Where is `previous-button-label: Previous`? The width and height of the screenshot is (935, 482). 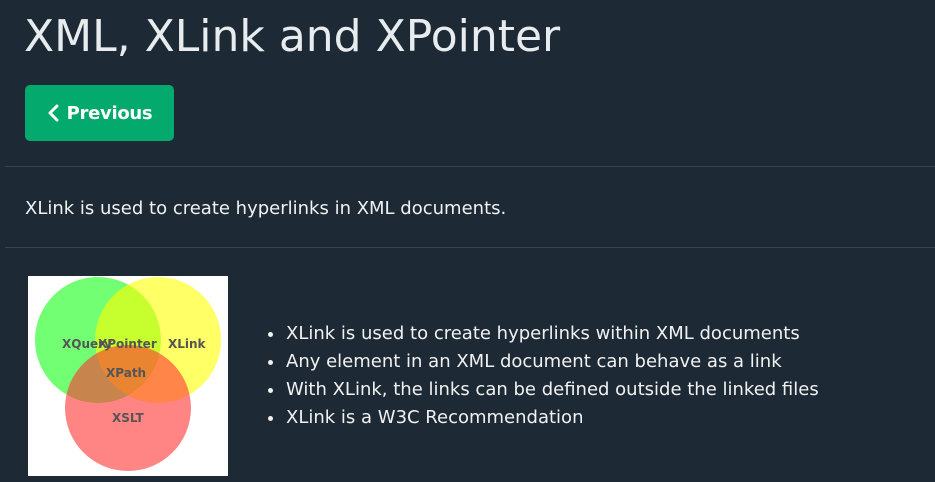 previous-button-label: Previous is located at coordinates (109, 113).